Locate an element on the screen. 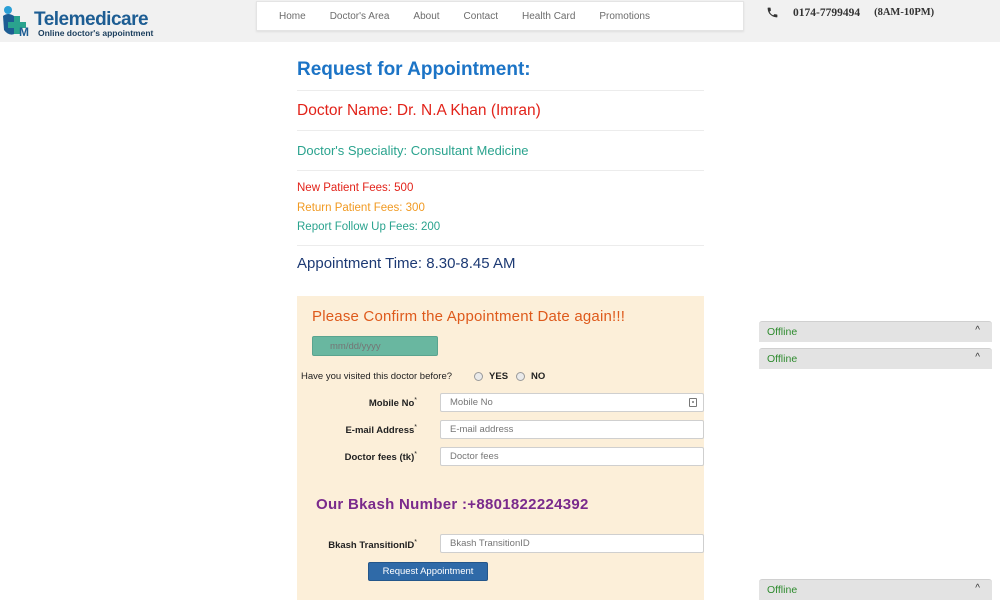  phone-icon is located at coordinates (772, 12).